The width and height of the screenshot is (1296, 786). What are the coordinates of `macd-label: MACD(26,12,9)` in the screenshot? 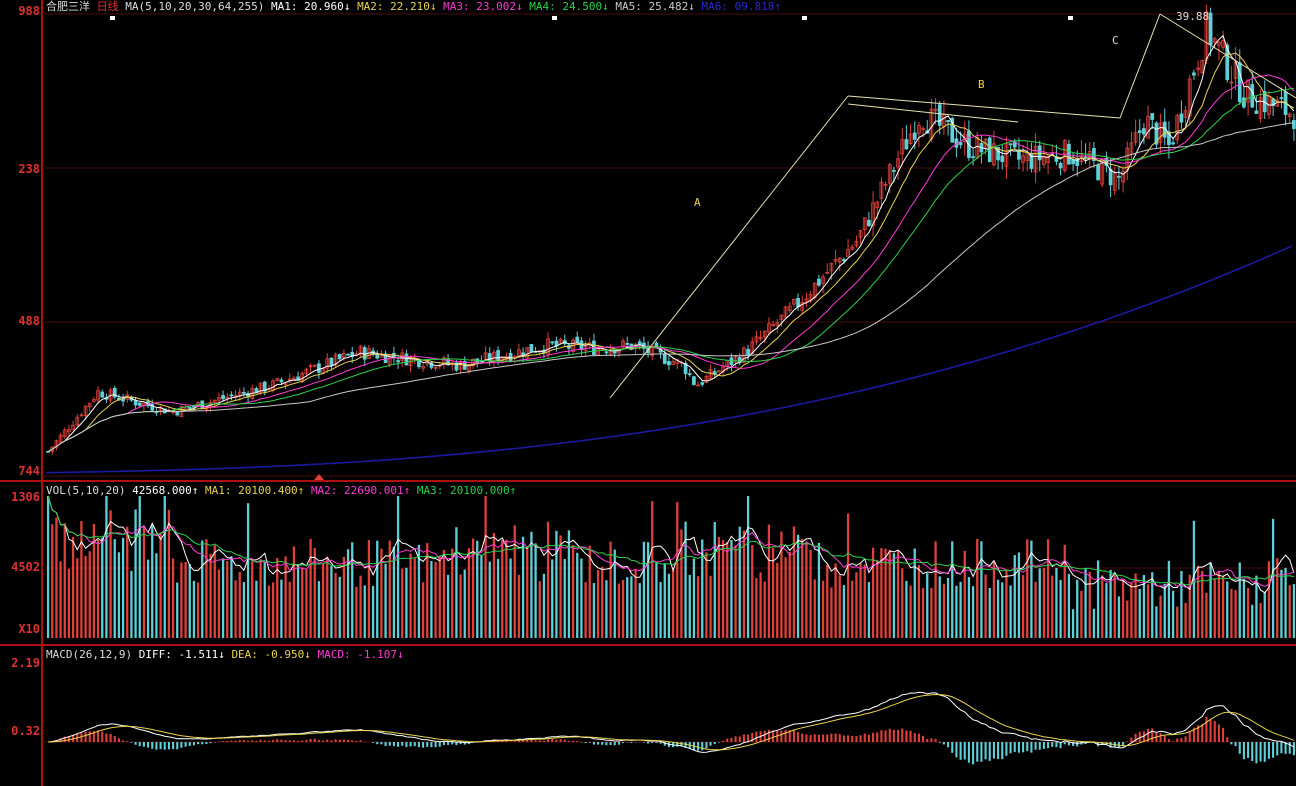 It's located at (89, 654).